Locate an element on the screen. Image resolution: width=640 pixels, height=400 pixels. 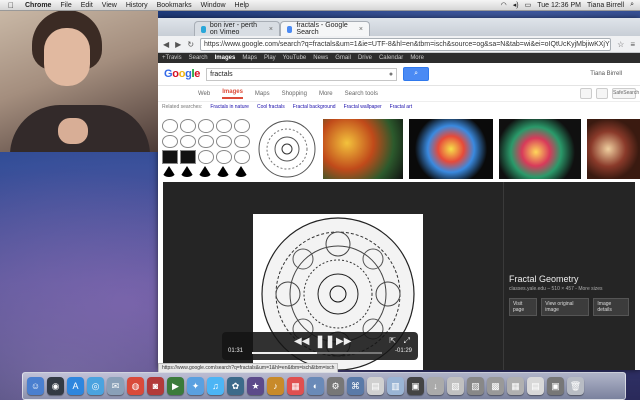
visit-page-button: Visit page is located at coordinates (523, 307).